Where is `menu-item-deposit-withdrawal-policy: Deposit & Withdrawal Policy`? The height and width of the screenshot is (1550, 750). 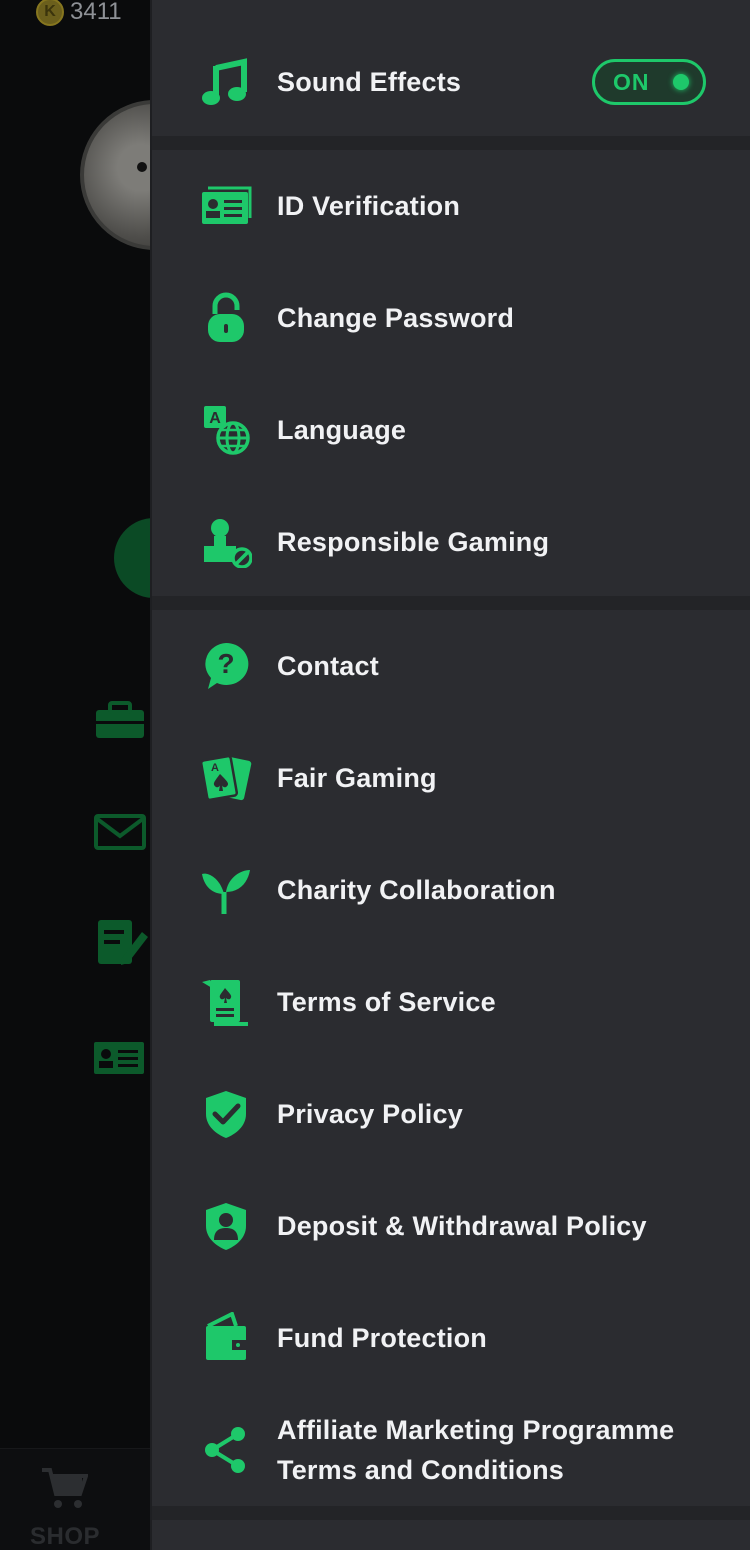 menu-item-deposit-withdrawal-policy: Deposit & Withdrawal Policy is located at coordinates (451, 1226).